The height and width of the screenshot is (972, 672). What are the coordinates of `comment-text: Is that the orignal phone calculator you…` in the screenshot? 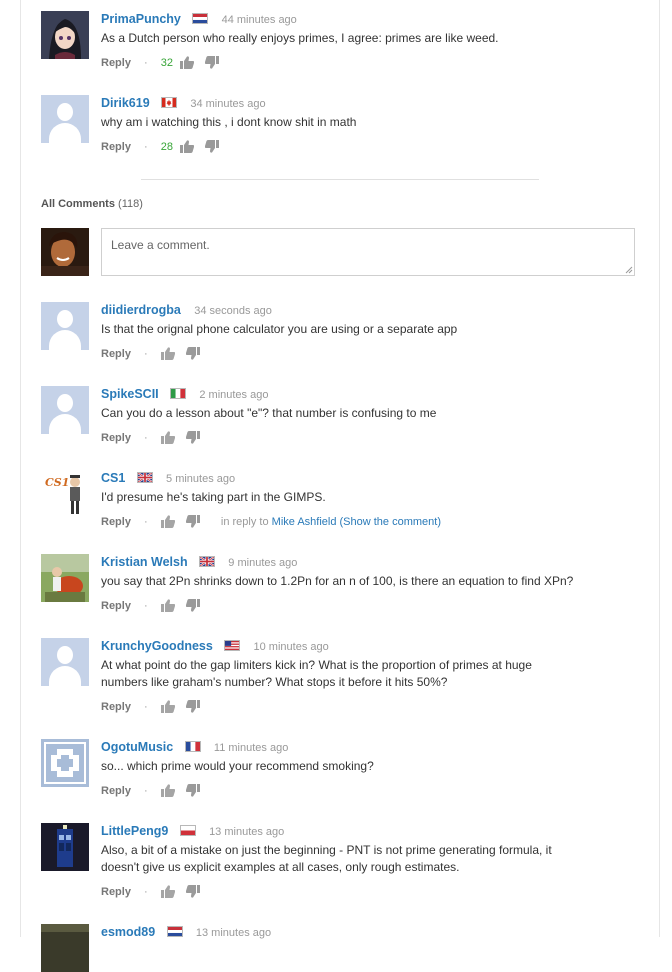 It's located at (279, 329).